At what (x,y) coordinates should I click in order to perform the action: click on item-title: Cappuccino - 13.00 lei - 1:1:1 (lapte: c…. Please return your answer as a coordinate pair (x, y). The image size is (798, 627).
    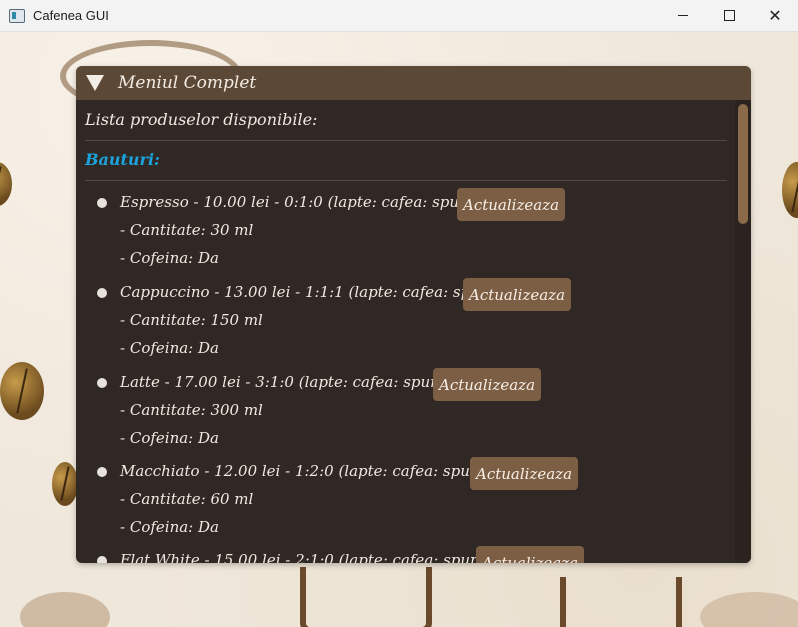
    Looking at the image, I should click on (314, 292).